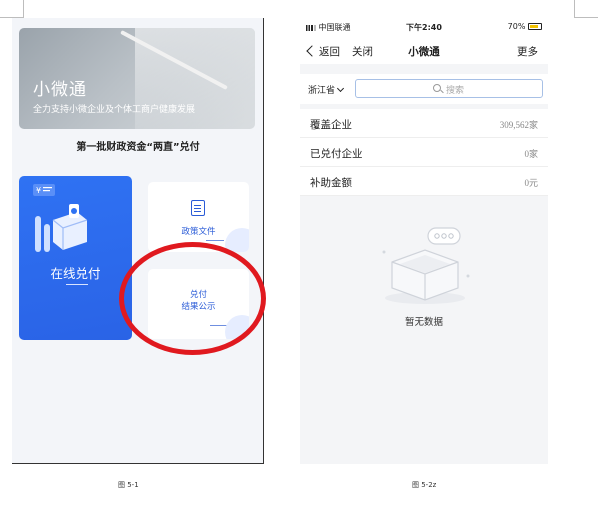 The width and height of the screenshot is (598, 531). Describe the element at coordinates (340, 88) in the screenshot. I see `chevron-down-icon` at that location.